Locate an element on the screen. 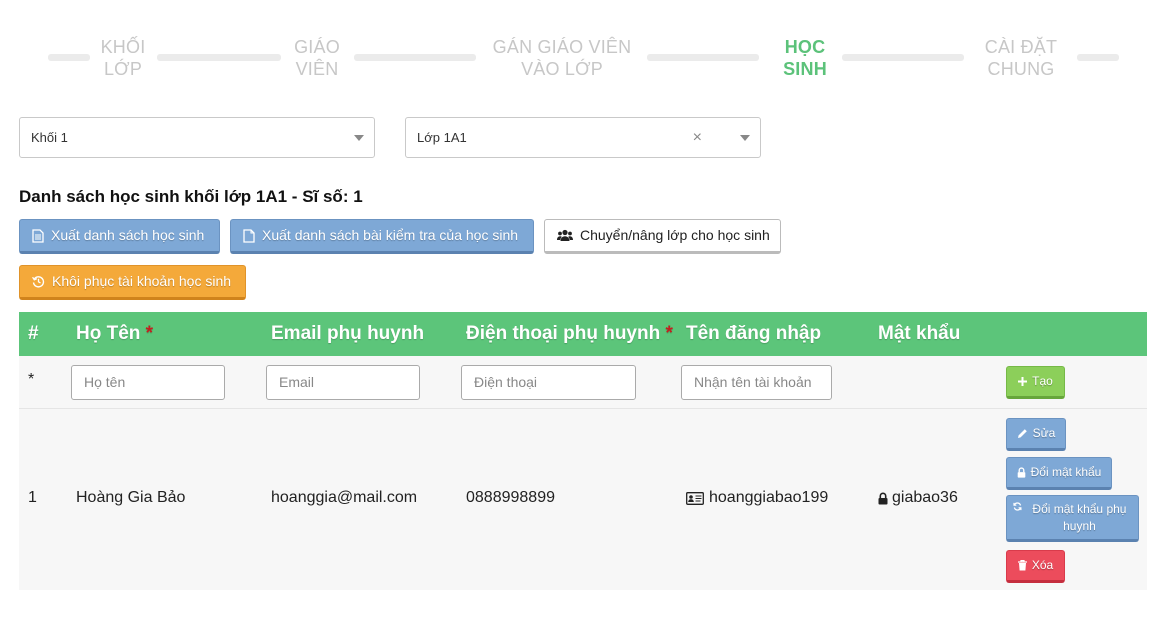  export-students-button: Xuất danh sách học sinh is located at coordinates (119, 236).